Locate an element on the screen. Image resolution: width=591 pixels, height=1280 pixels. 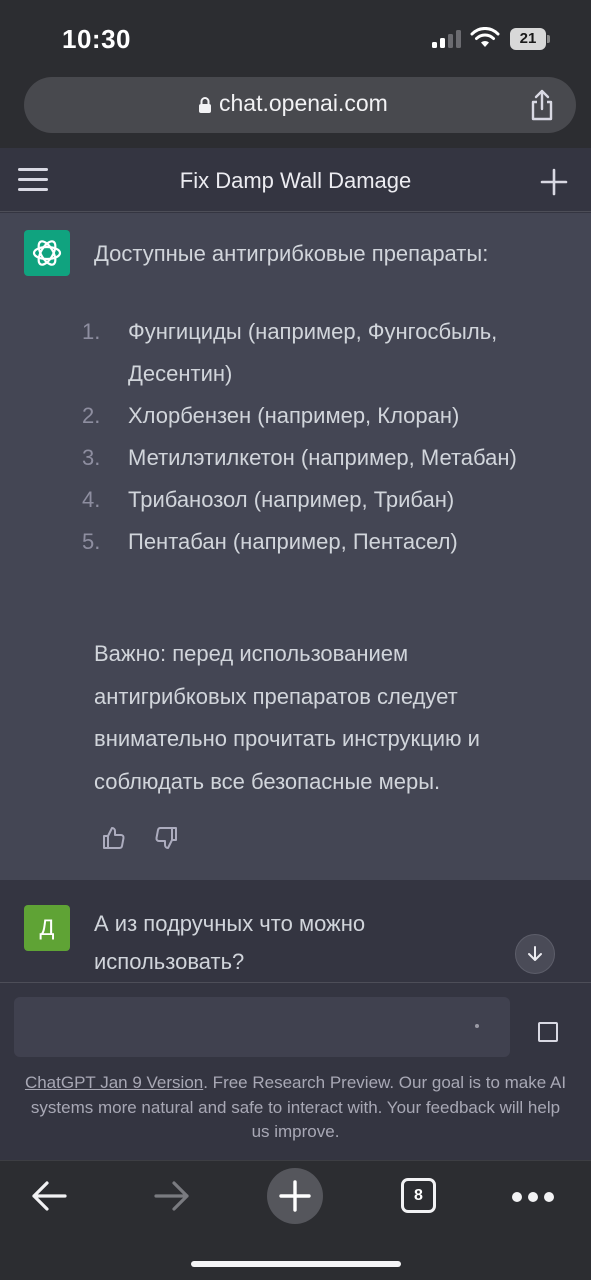
wifi-icon is located at coordinates (485, 37).